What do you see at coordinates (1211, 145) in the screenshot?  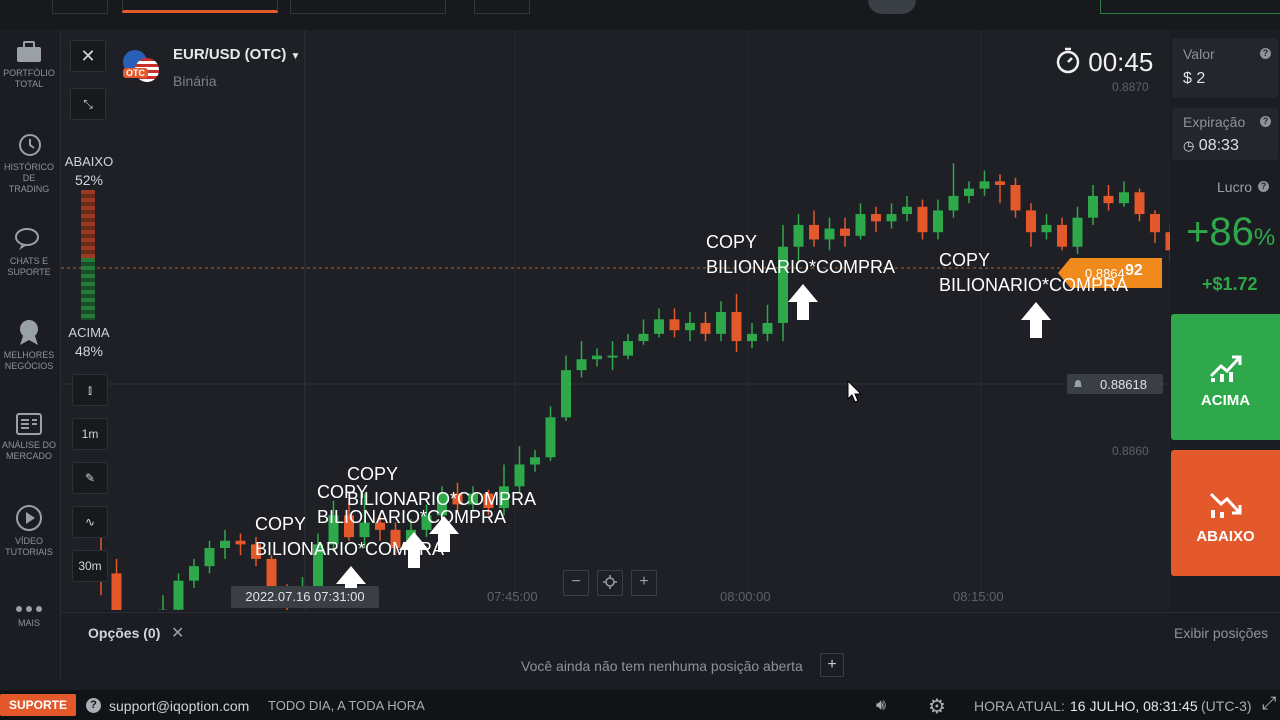 I see `expiration-value: ◷ 08:33` at bounding box center [1211, 145].